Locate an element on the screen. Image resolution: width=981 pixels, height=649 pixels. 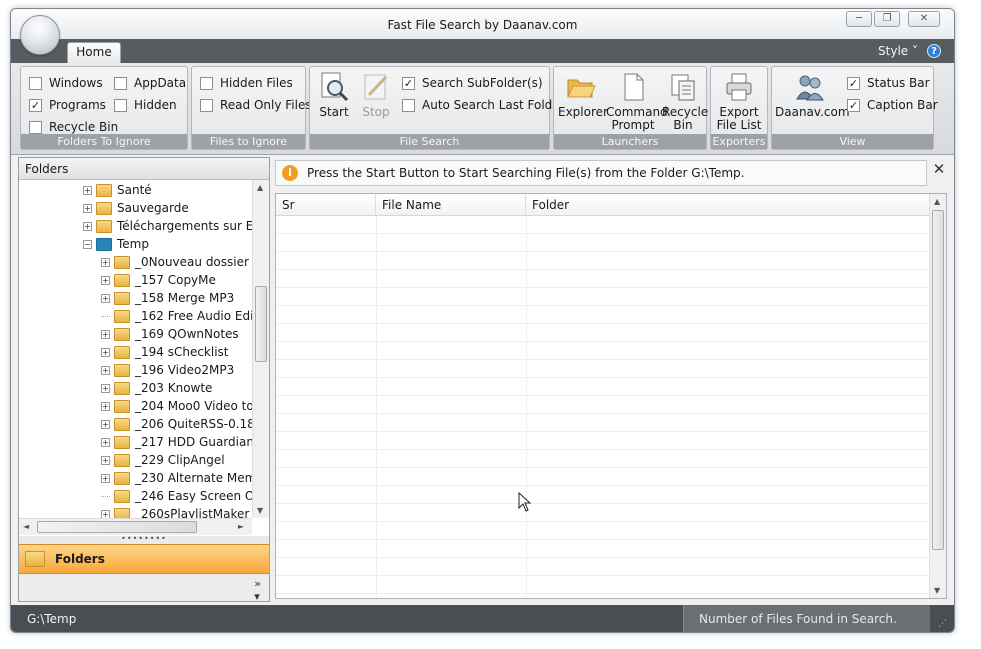
tree-horizontal-scrollbar: ◄ ► is located at coordinates (135, 526).